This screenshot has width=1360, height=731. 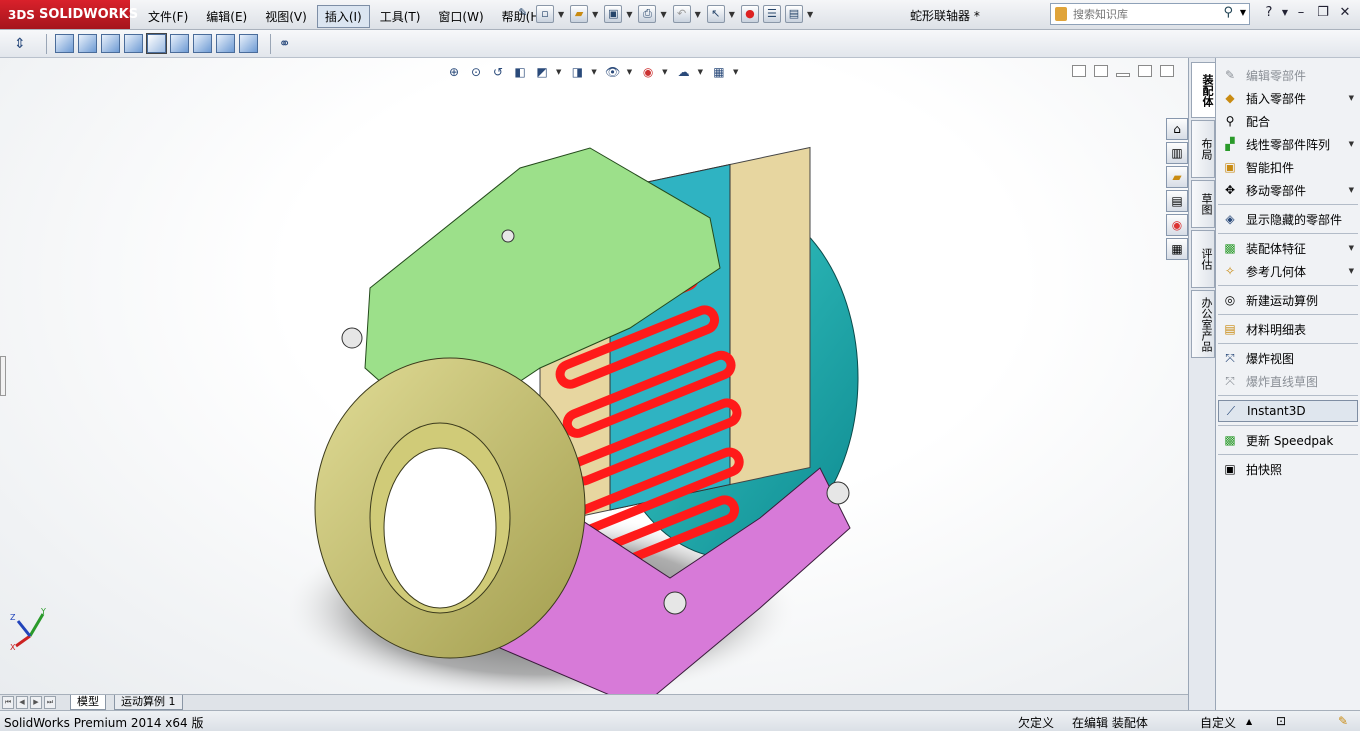 What do you see at coordinates (110, 43) in the screenshot?
I see `view-left-icon` at bounding box center [110, 43].